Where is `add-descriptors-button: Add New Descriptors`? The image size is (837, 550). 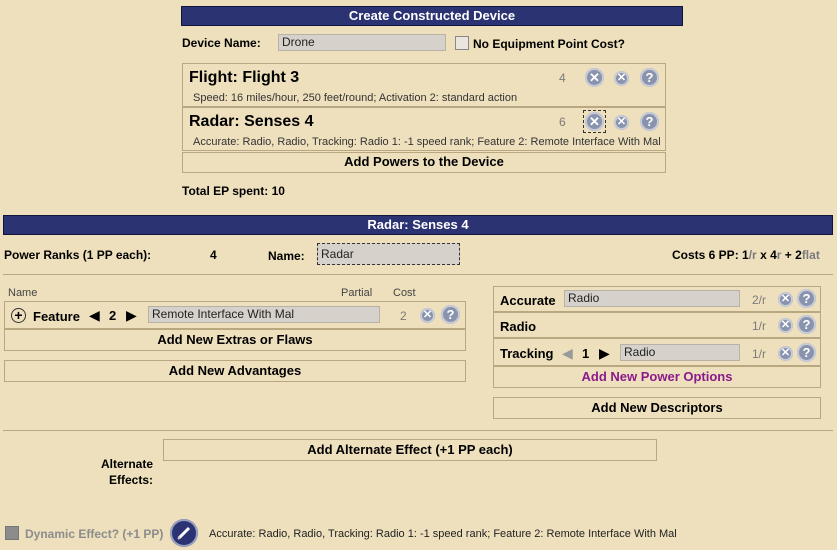
add-descriptors-button: Add New Descriptors is located at coordinates (657, 408).